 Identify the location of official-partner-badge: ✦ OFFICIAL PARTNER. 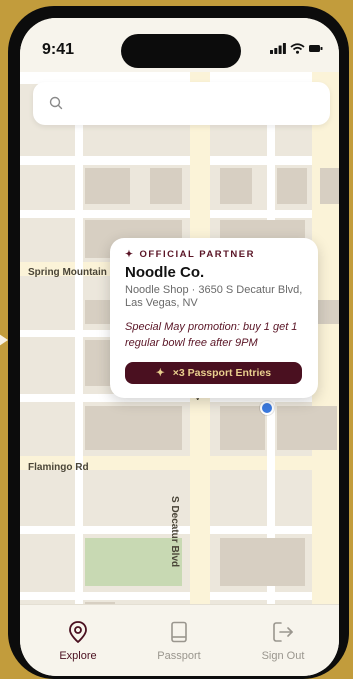
(214, 254).